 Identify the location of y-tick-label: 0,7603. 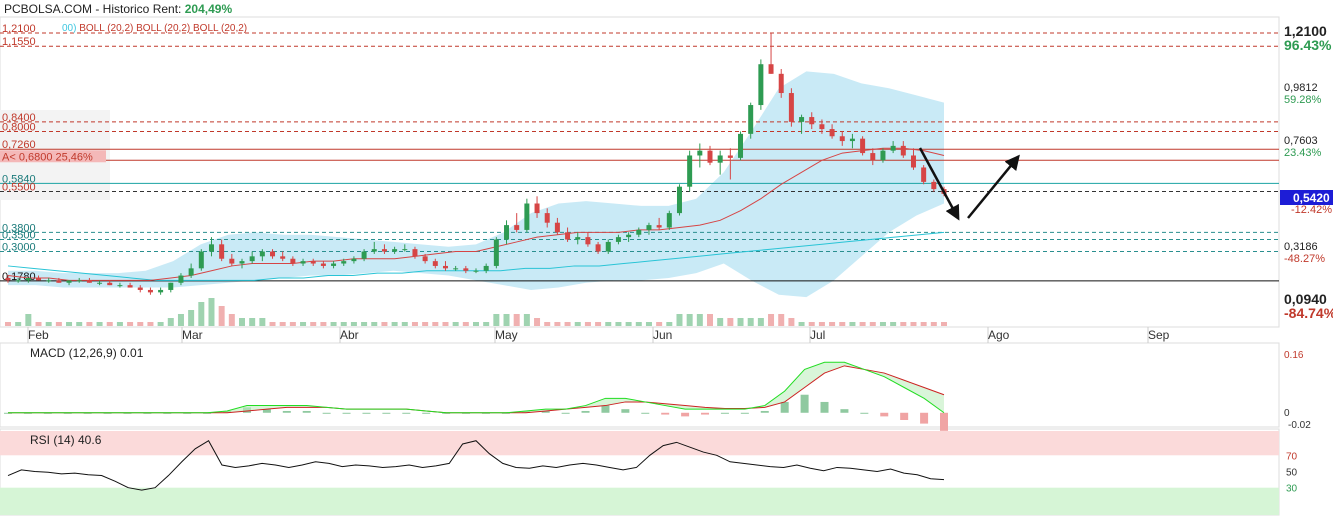
(1301, 141).